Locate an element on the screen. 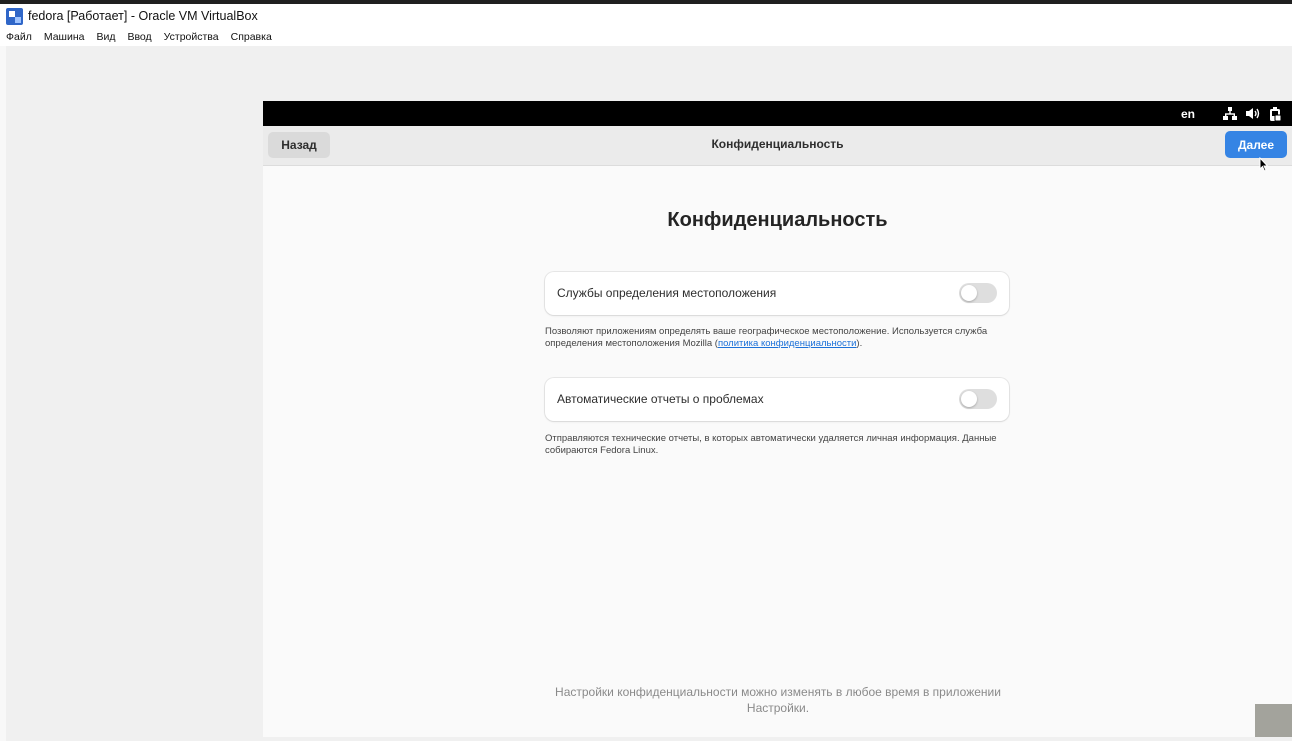  menu-view: Вид is located at coordinates (105, 37).